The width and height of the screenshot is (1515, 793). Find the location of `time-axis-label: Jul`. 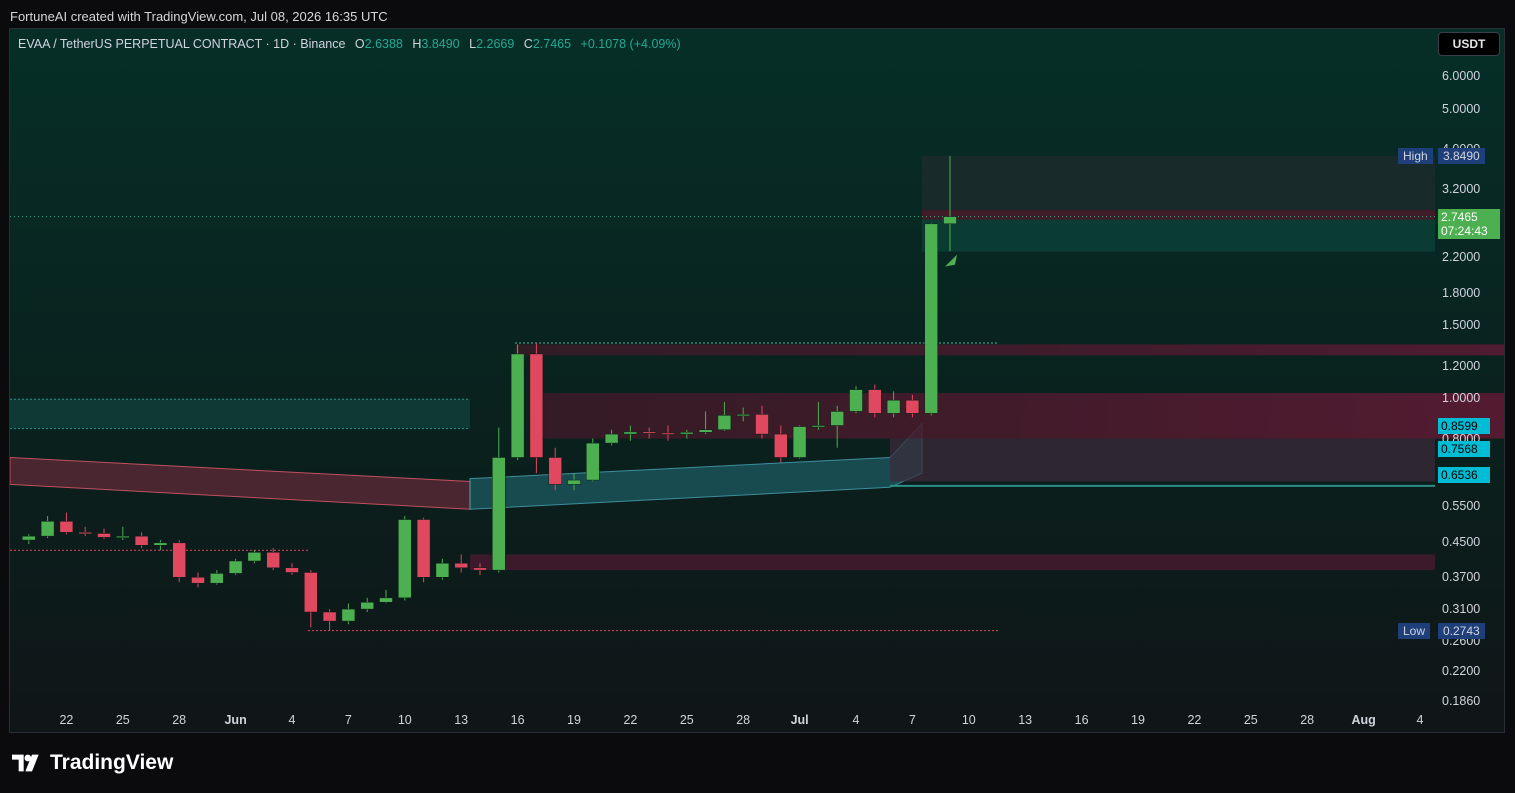

time-axis-label: Jul is located at coordinates (799, 720).